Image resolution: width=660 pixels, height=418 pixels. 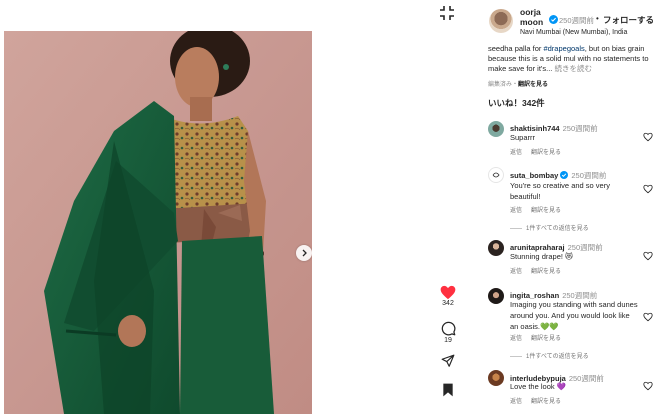 I want to click on brand-logo-icon, so click(x=496, y=175).